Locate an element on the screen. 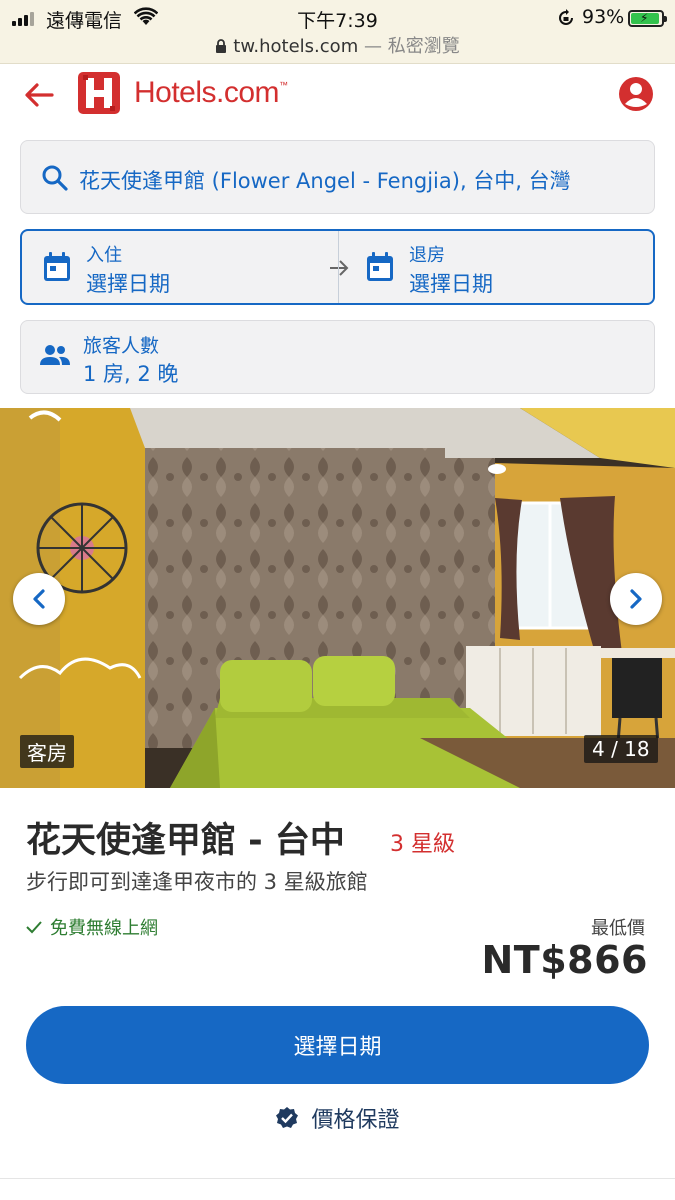 This screenshot has width=675, height=1200. chevron-left-icon is located at coordinates (39, 599).